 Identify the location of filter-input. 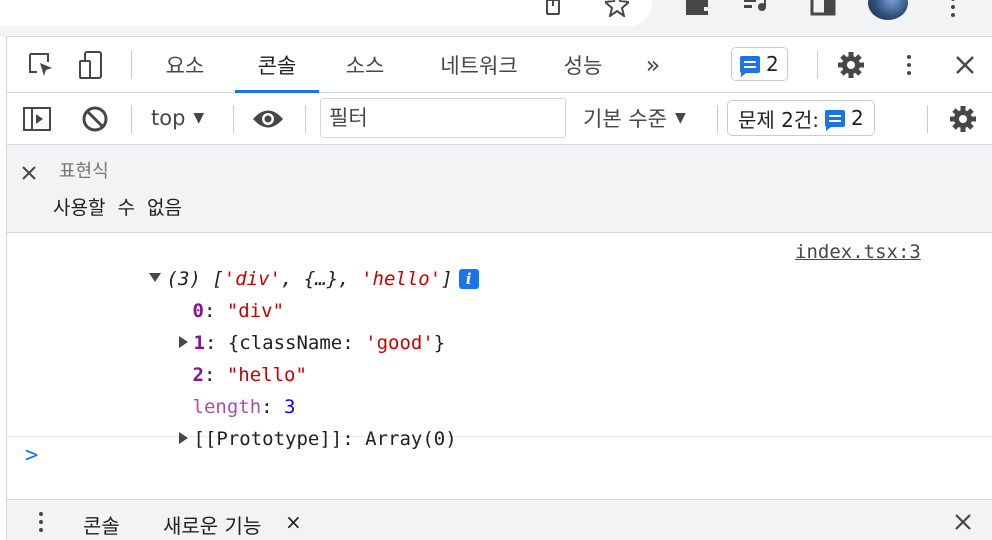
(443, 118).